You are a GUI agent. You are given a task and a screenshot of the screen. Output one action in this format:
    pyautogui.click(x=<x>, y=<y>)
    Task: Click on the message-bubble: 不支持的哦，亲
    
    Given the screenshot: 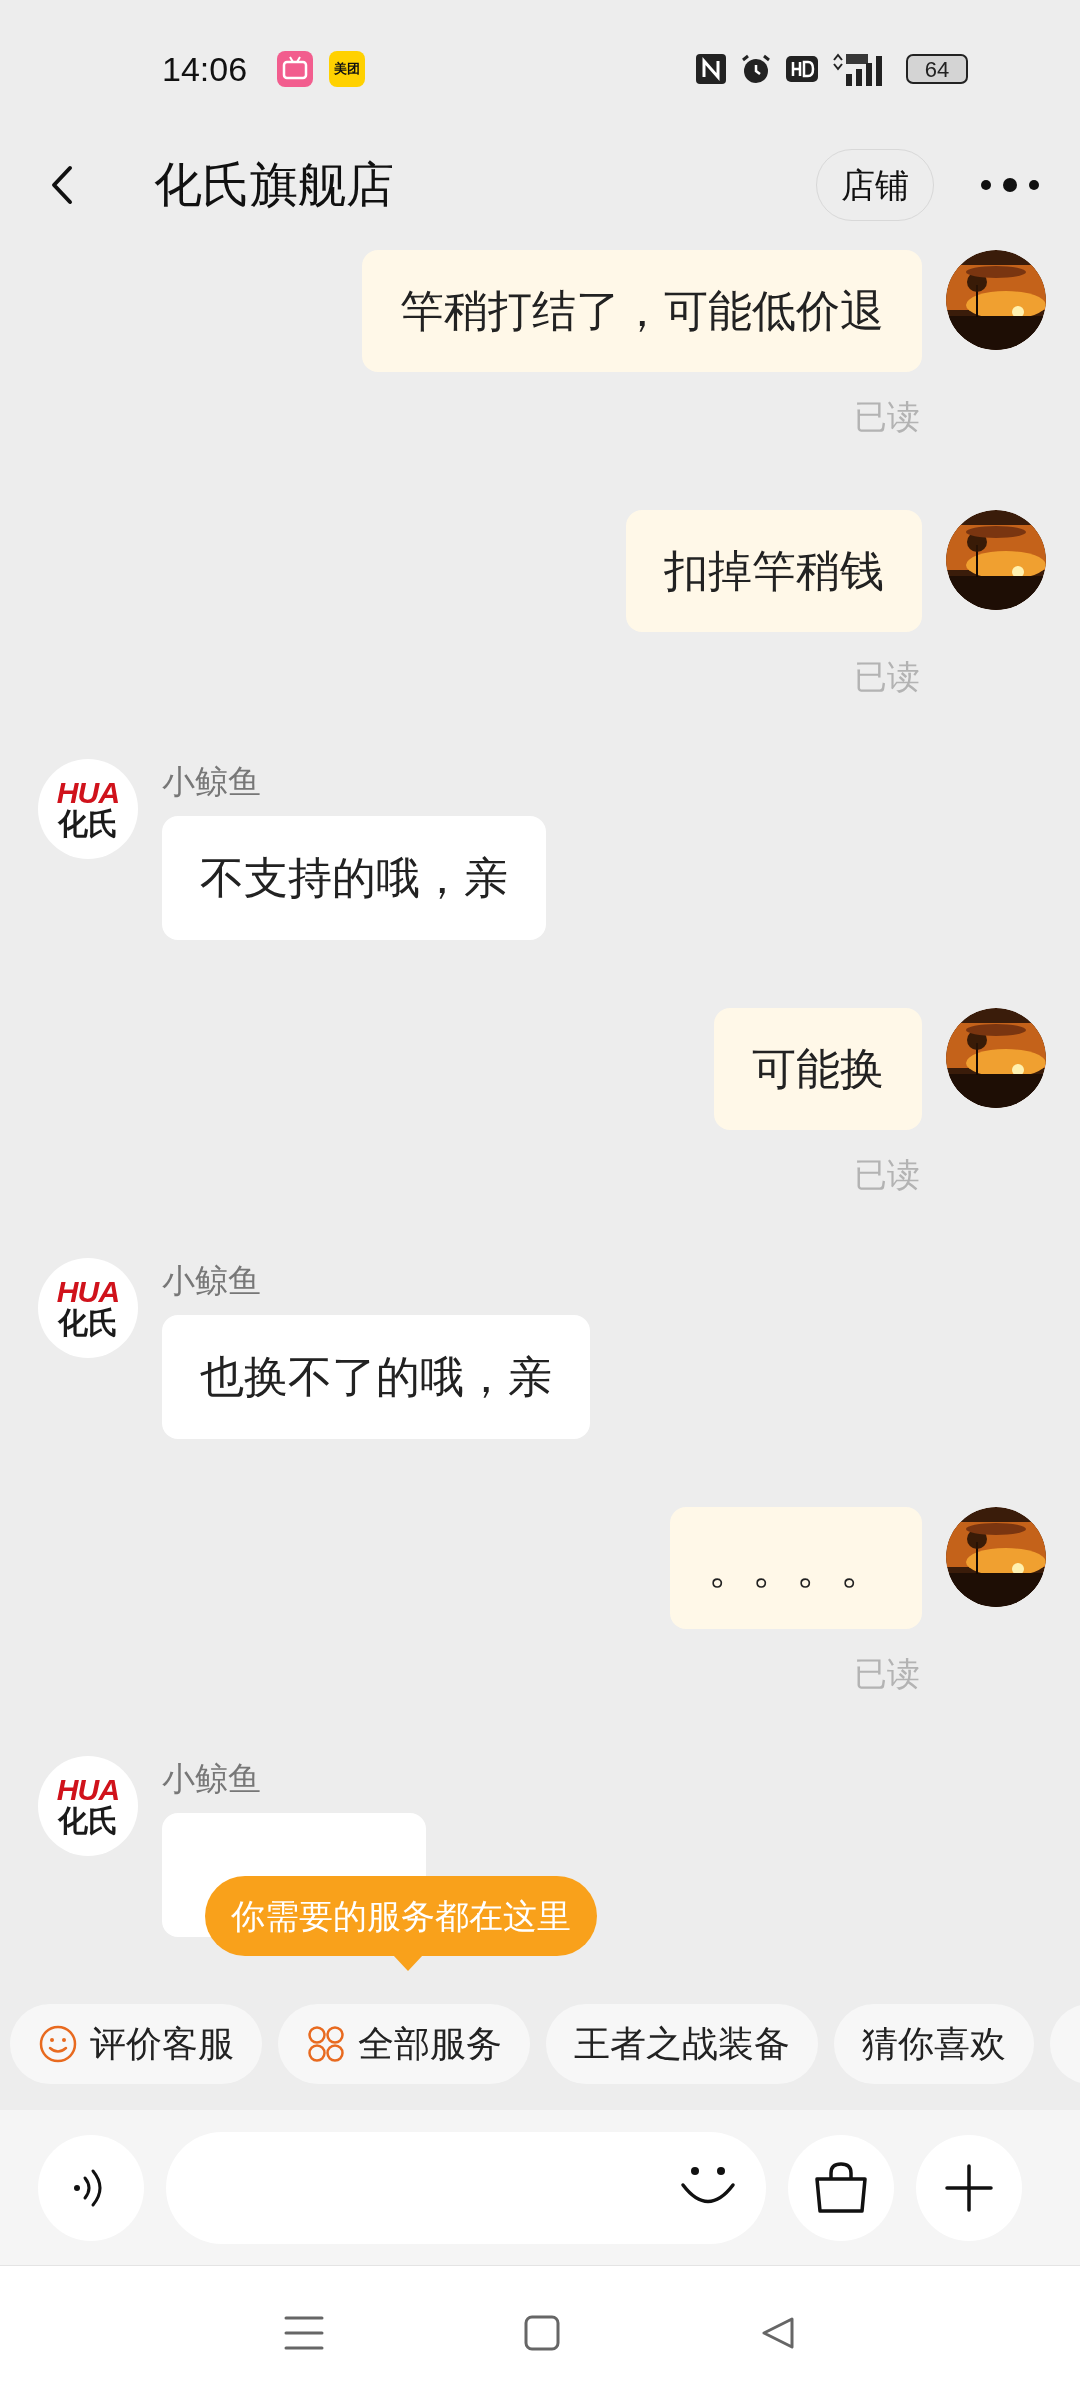 What is the action you would take?
    pyautogui.click(x=354, y=878)
    